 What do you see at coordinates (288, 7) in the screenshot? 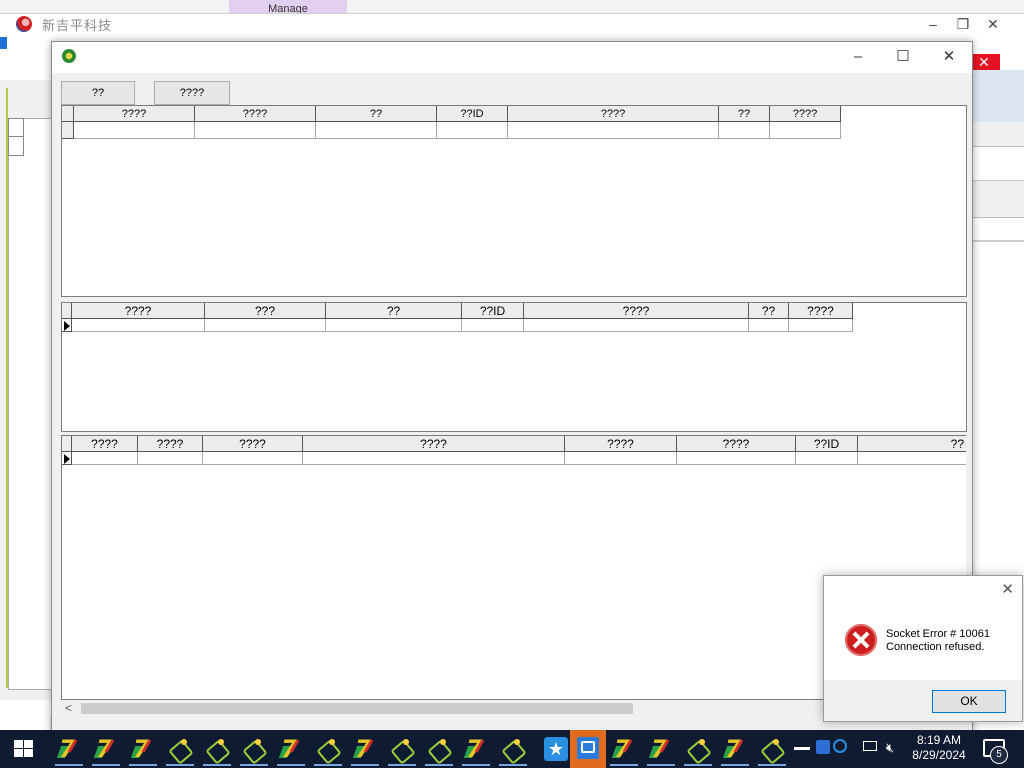
I see `manage-tab: Manage` at bounding box center [288, 7].